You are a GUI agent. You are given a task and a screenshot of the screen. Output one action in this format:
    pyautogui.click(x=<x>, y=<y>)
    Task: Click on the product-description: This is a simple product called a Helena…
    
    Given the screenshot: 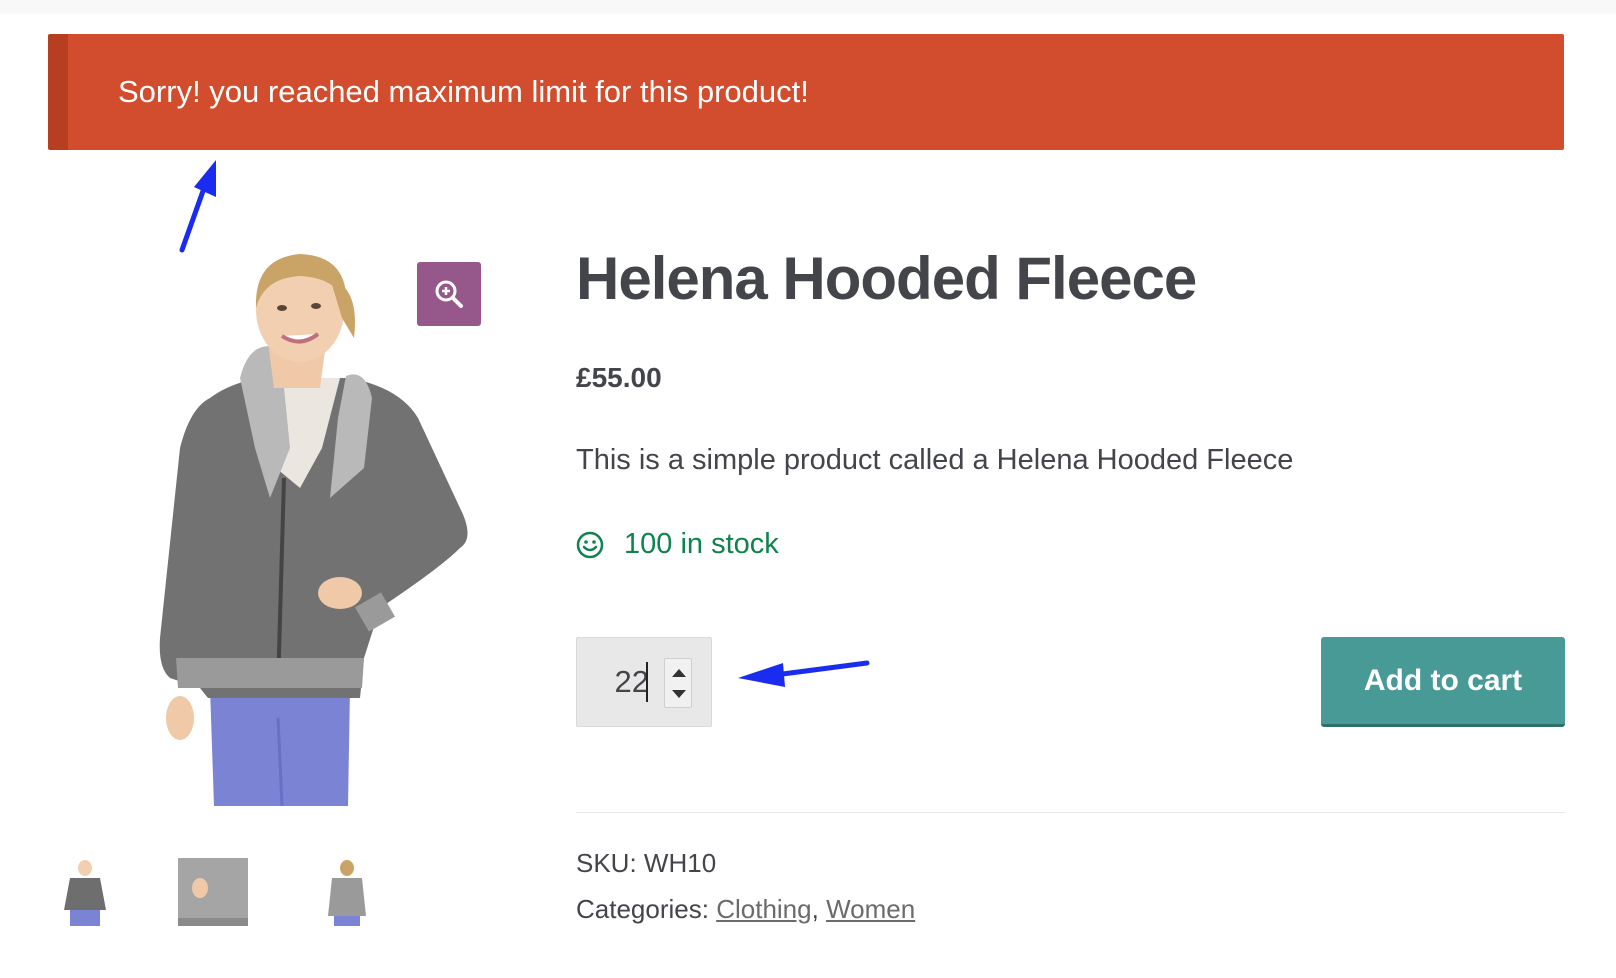 What is the action you would take?
    pyautogui.click(x=935, y=460)
    